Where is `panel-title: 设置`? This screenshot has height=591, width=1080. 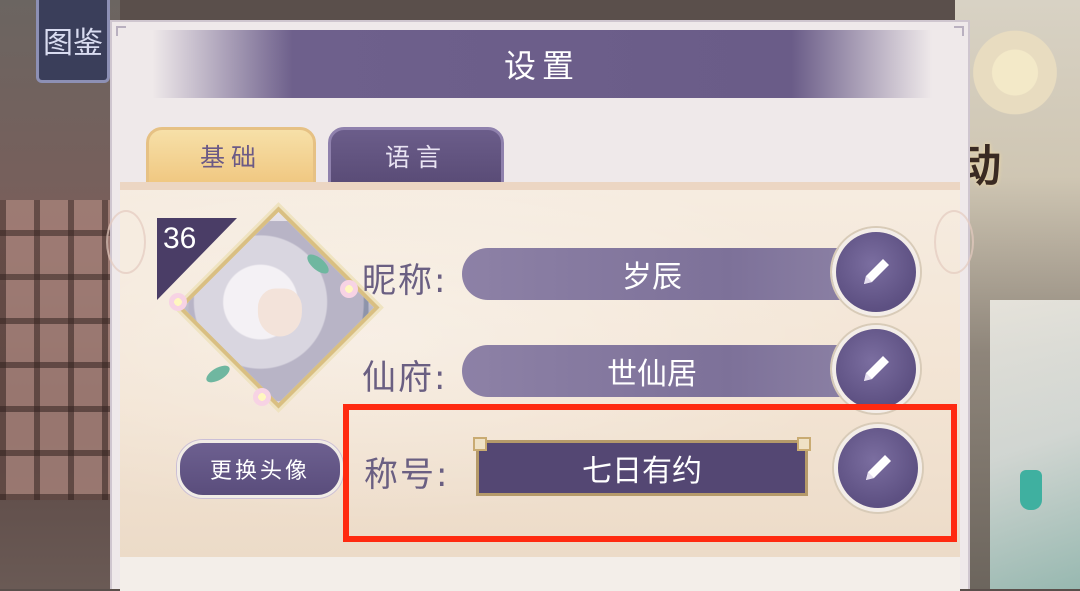
panel-title: 设置 is located at coordinates (541, 66).